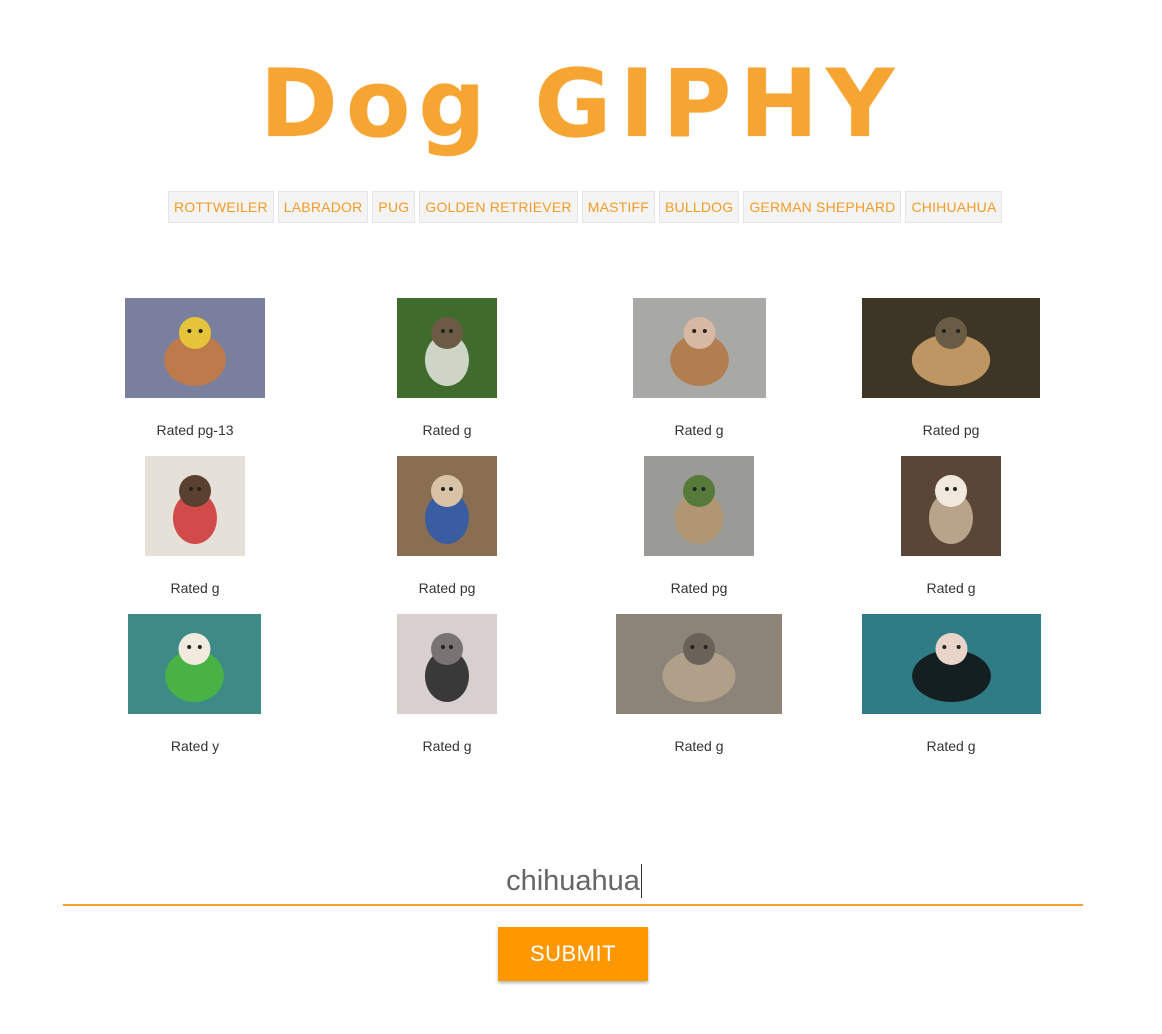  What do you see at coordinates (954, 207) in the screenshot?
I see `breed-button-chihuahua: CHIHUAHUA` at bounding box center [954, 207].